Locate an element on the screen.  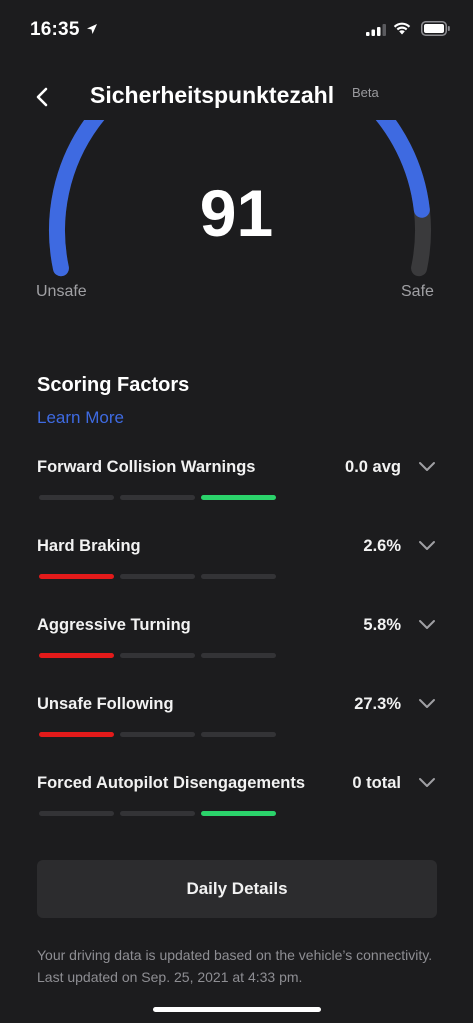
factor-value: 0 total is located at coordinates (376, 783).